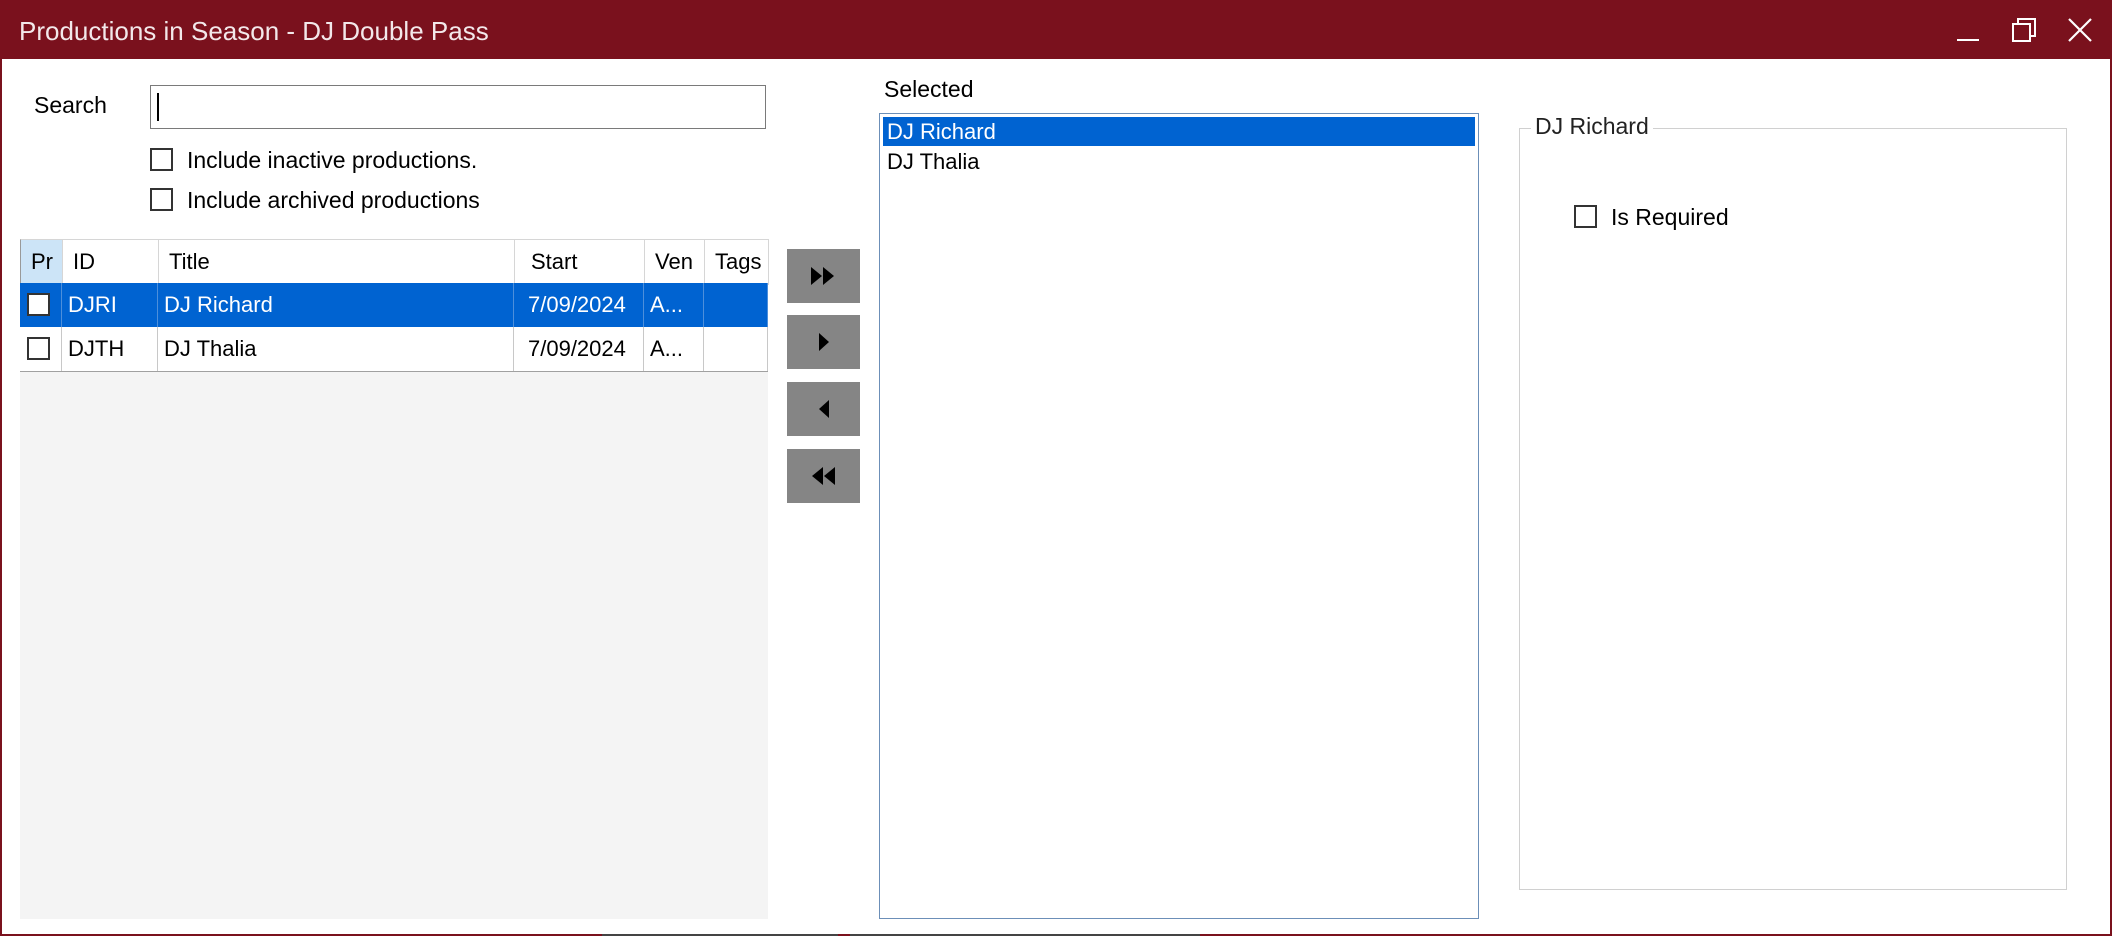 This screenshot has width=2112, height=936. I want to click on move-all-right-icon, so click(822, 276).